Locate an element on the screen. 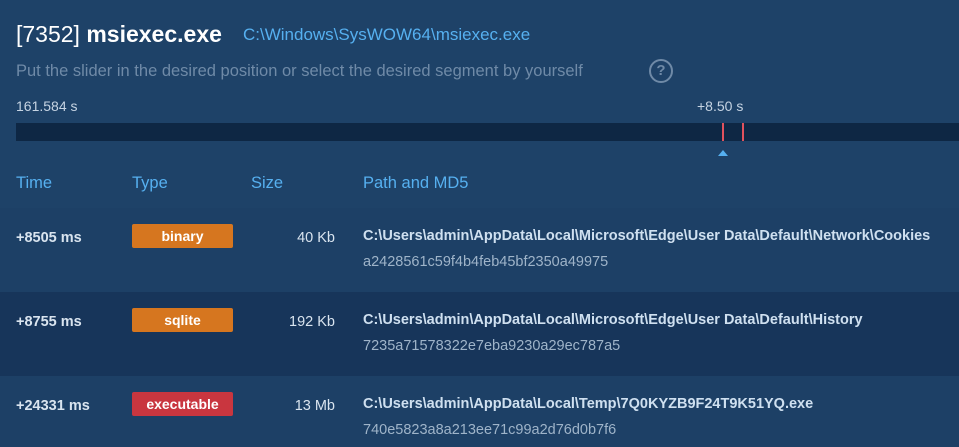 Image resolution: width=959 pixels, height=447 pixels. row-time: +8755 ms is located at coordinates (49, 322).